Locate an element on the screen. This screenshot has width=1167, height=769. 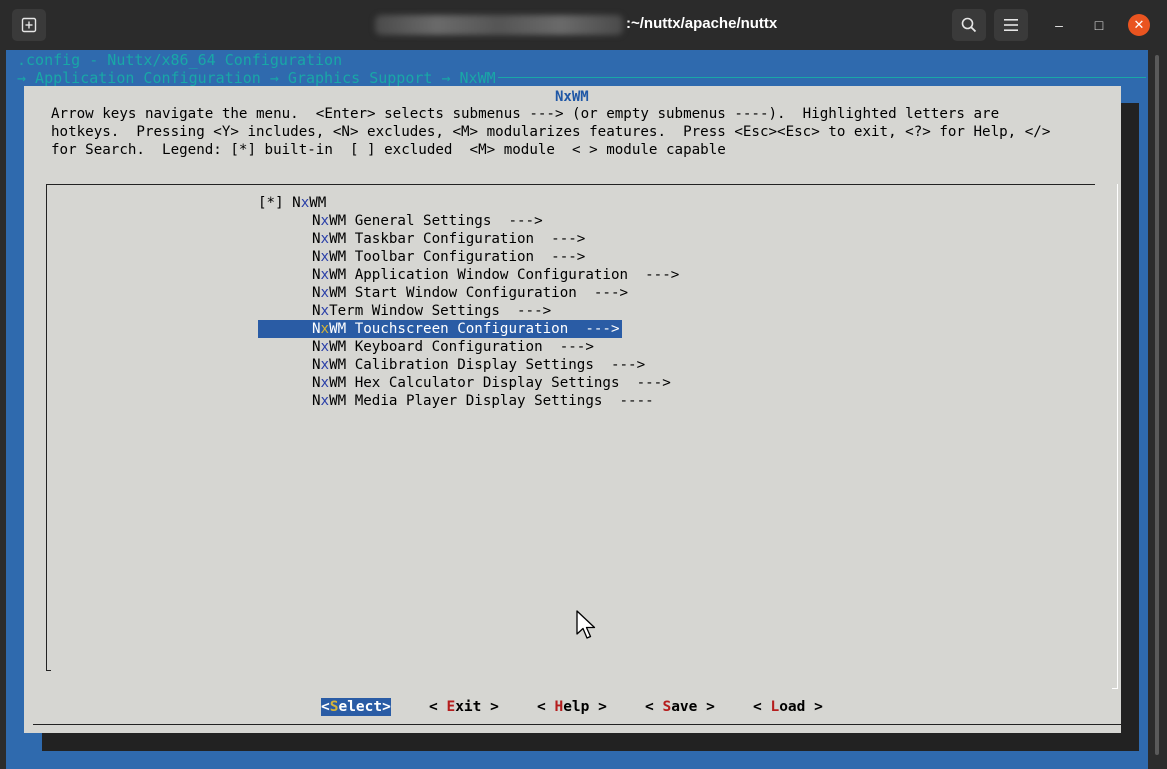
dialog-shadow-right is located at coordinates (1130, 427).